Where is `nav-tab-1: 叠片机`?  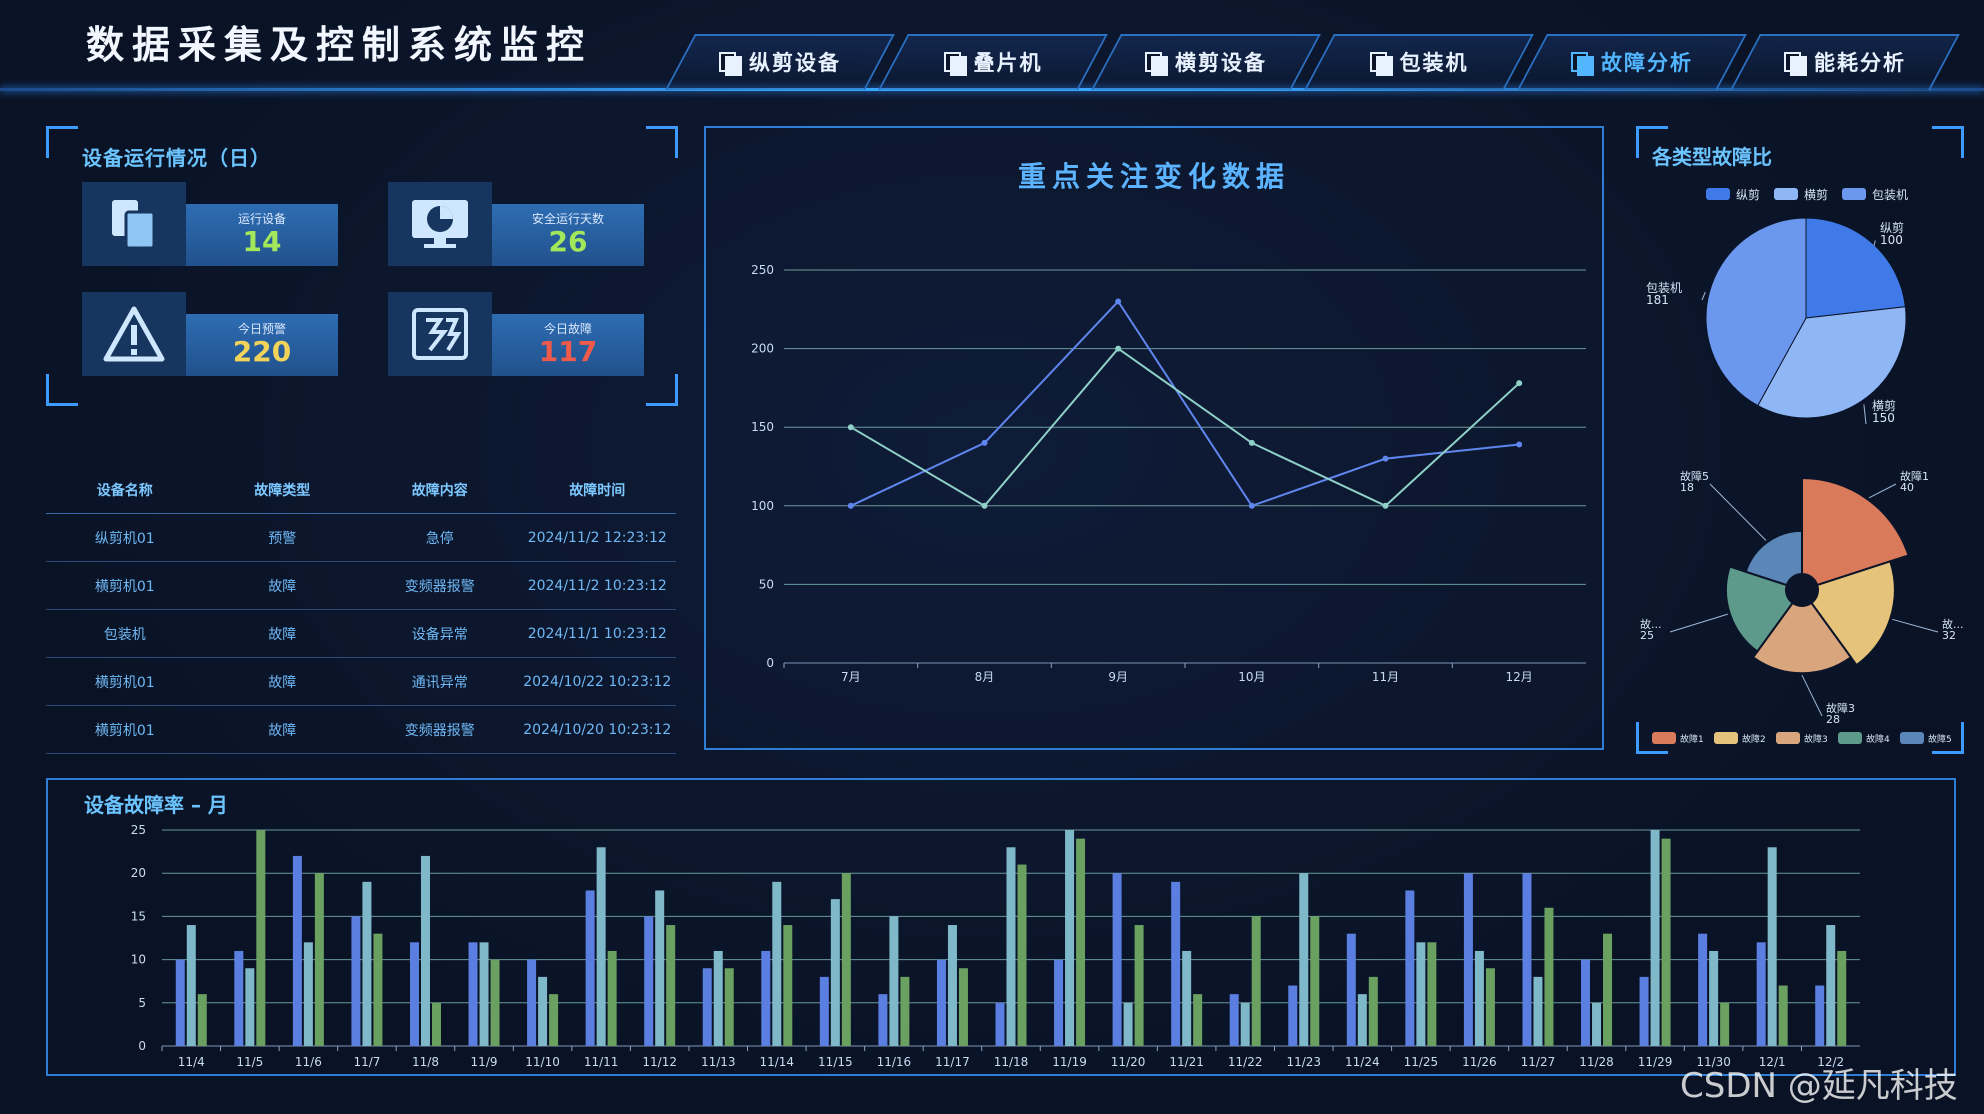 nav-tab-1: 叠片机 is located at coordinates (993, 62).